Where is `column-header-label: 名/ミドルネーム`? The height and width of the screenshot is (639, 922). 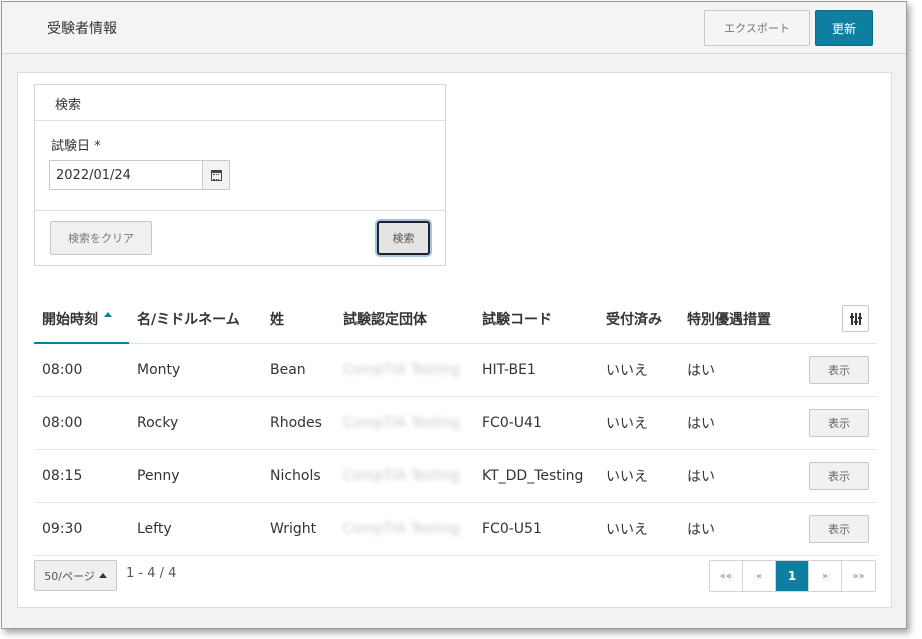
column-header-label: 名/ミドルネーム is located at coordinates (188, 319).